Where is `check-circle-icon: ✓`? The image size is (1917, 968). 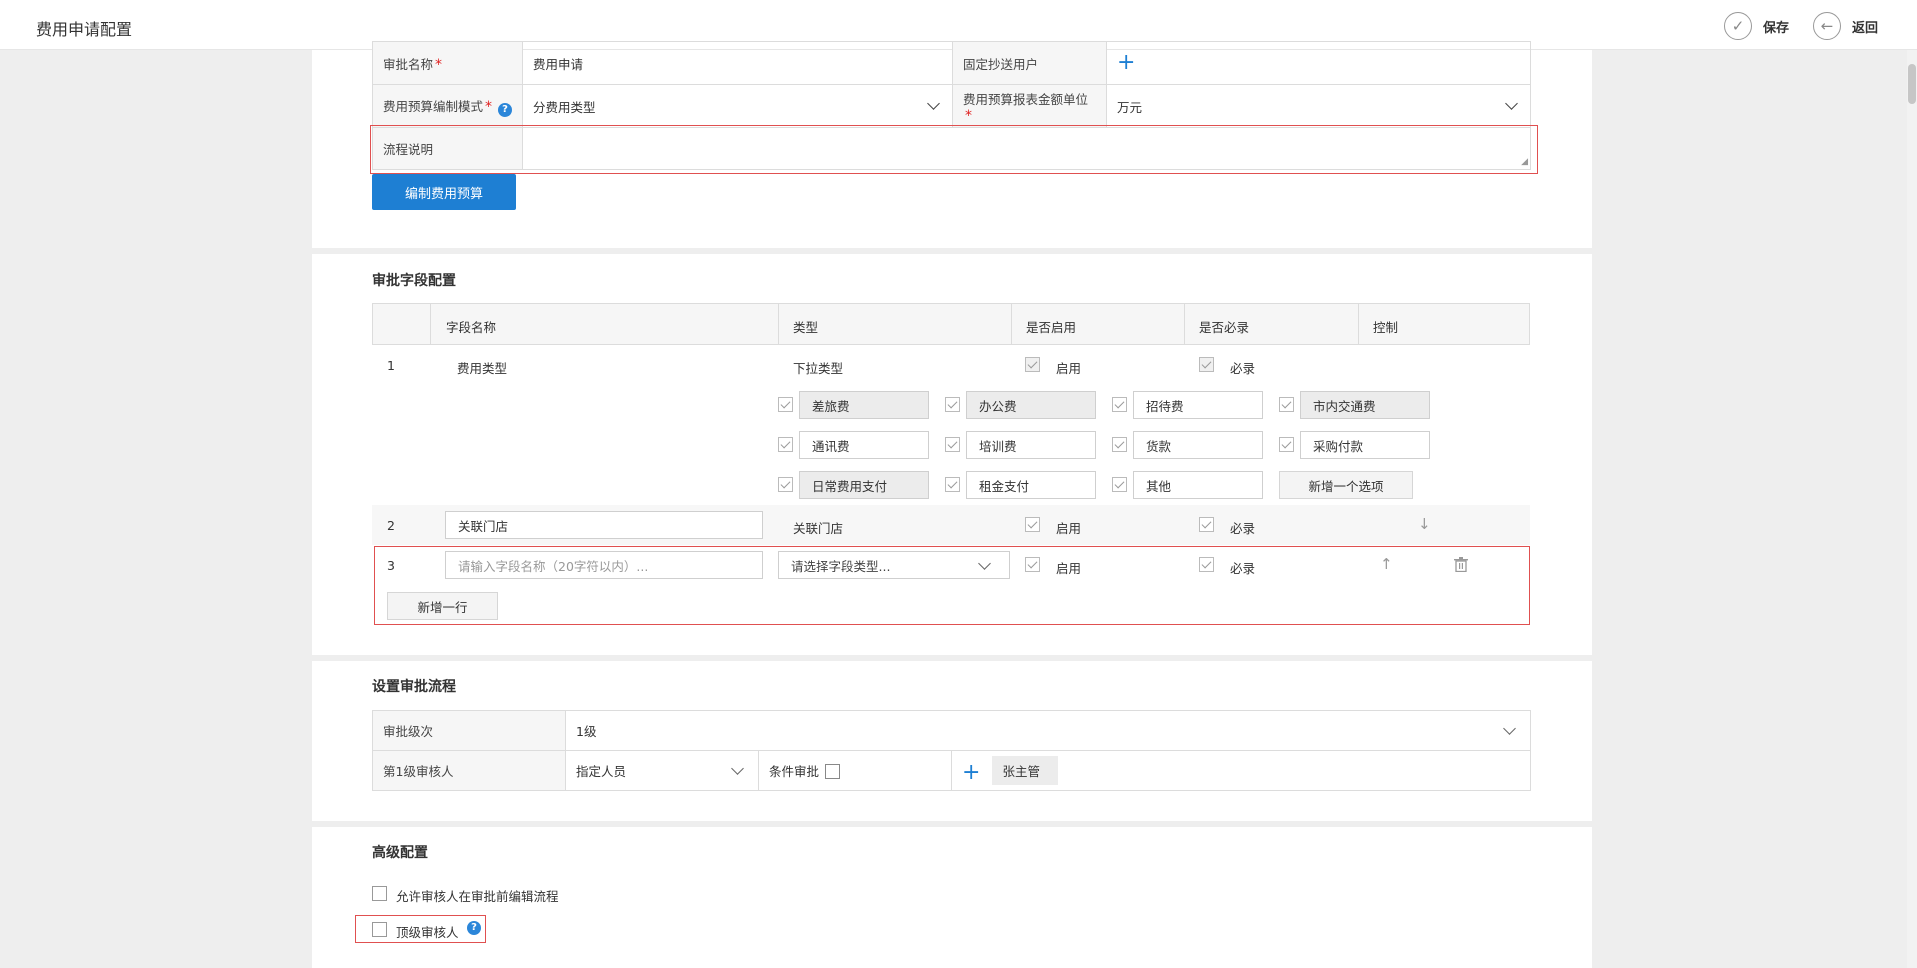 check-circle-icon: ✓ is located at coordinates (1738, 26).